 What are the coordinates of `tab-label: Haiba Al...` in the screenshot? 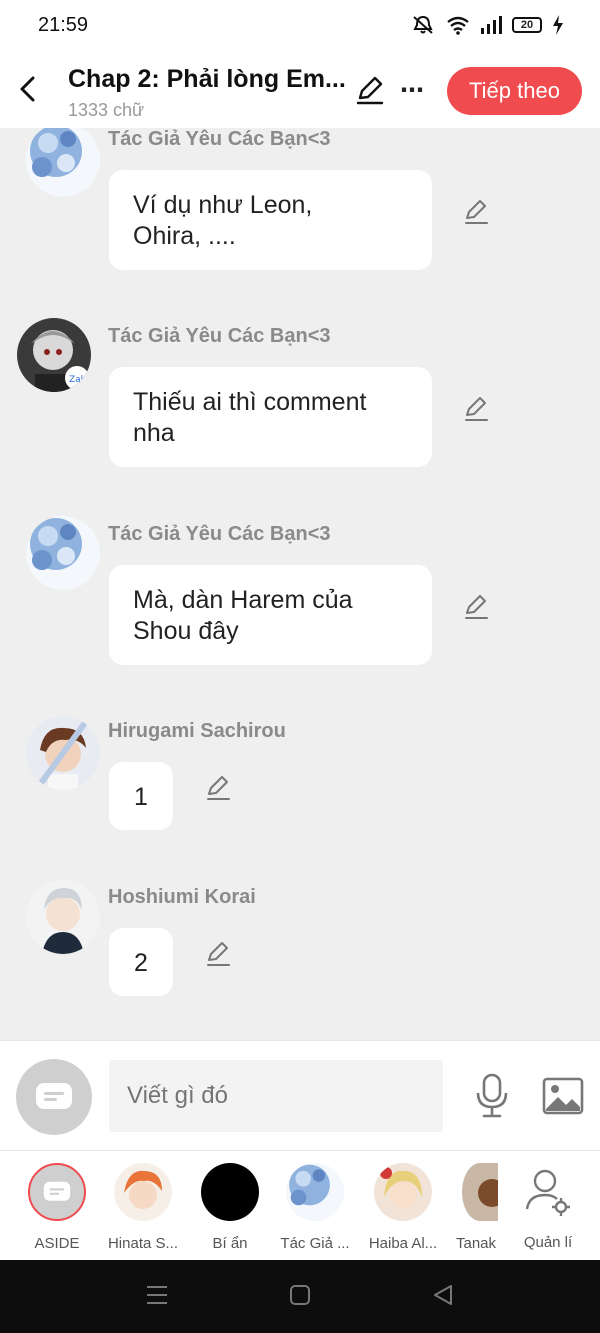 It's located at (403, 1243).